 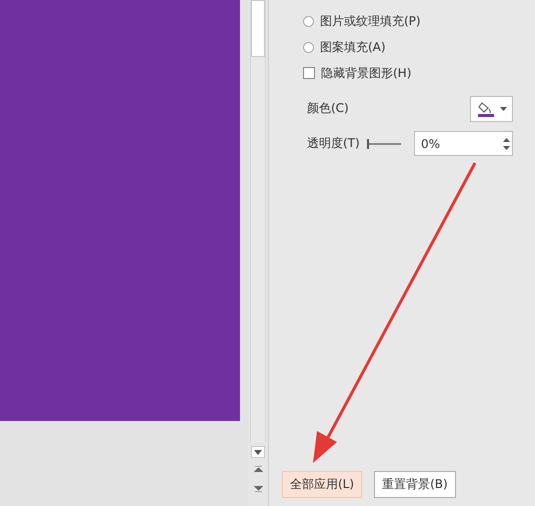 What do you see at coordinates (322, 484) in the screenshot?
I see `action-button: 全部应用(L)` at bounding box center [322, 484].